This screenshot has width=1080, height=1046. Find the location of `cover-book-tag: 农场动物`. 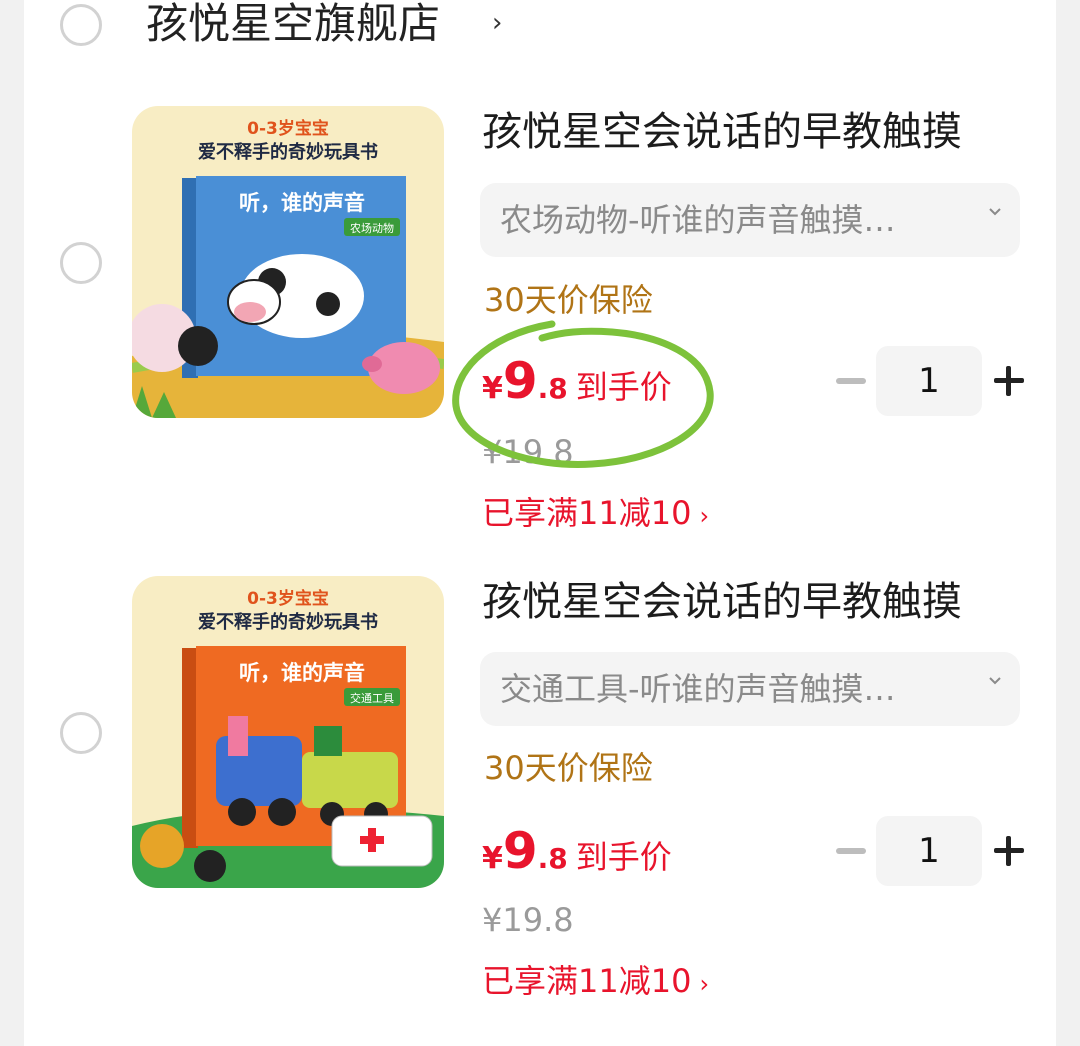

cover-book-tag: 农场动物 is located at coordinates (372, 228).